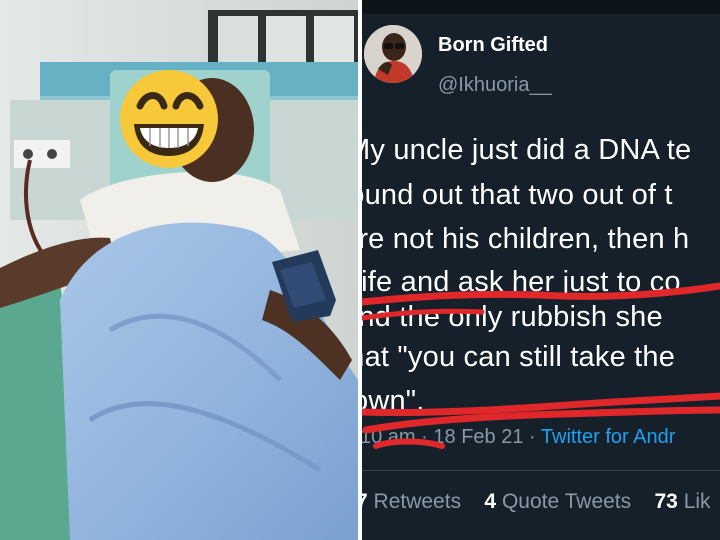 The height and width of the screenshot is (540, 720). I want to click on grinning-emoji-icon, so click(169, 119).